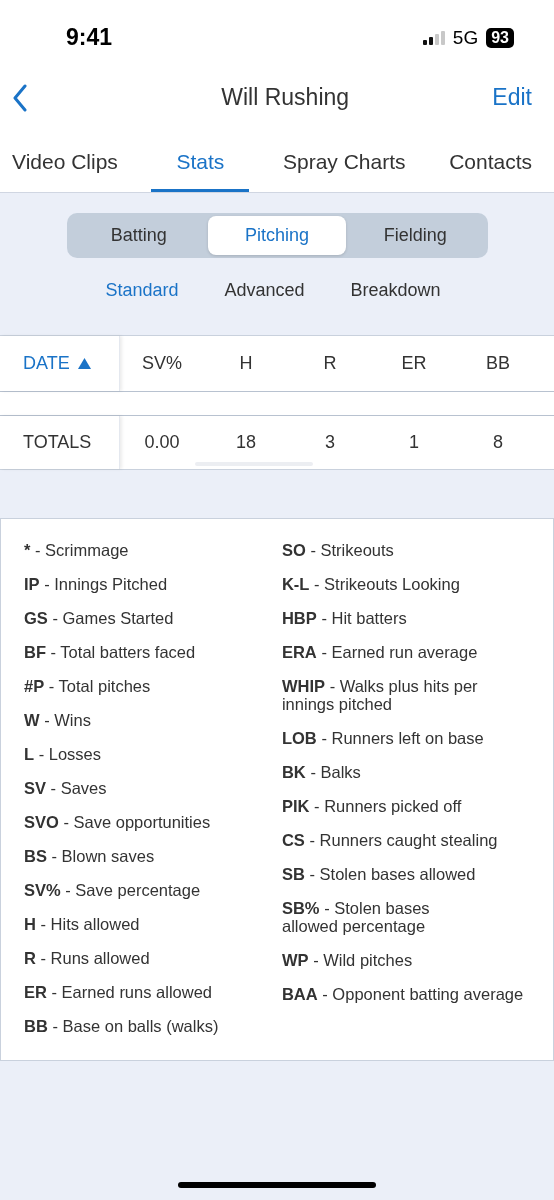 Image resolution: width=554 pixels, height=1200 pixels. Describe the element at coordinates (415, 235) in the screenshot. I see `segment: Fielding` at that location.